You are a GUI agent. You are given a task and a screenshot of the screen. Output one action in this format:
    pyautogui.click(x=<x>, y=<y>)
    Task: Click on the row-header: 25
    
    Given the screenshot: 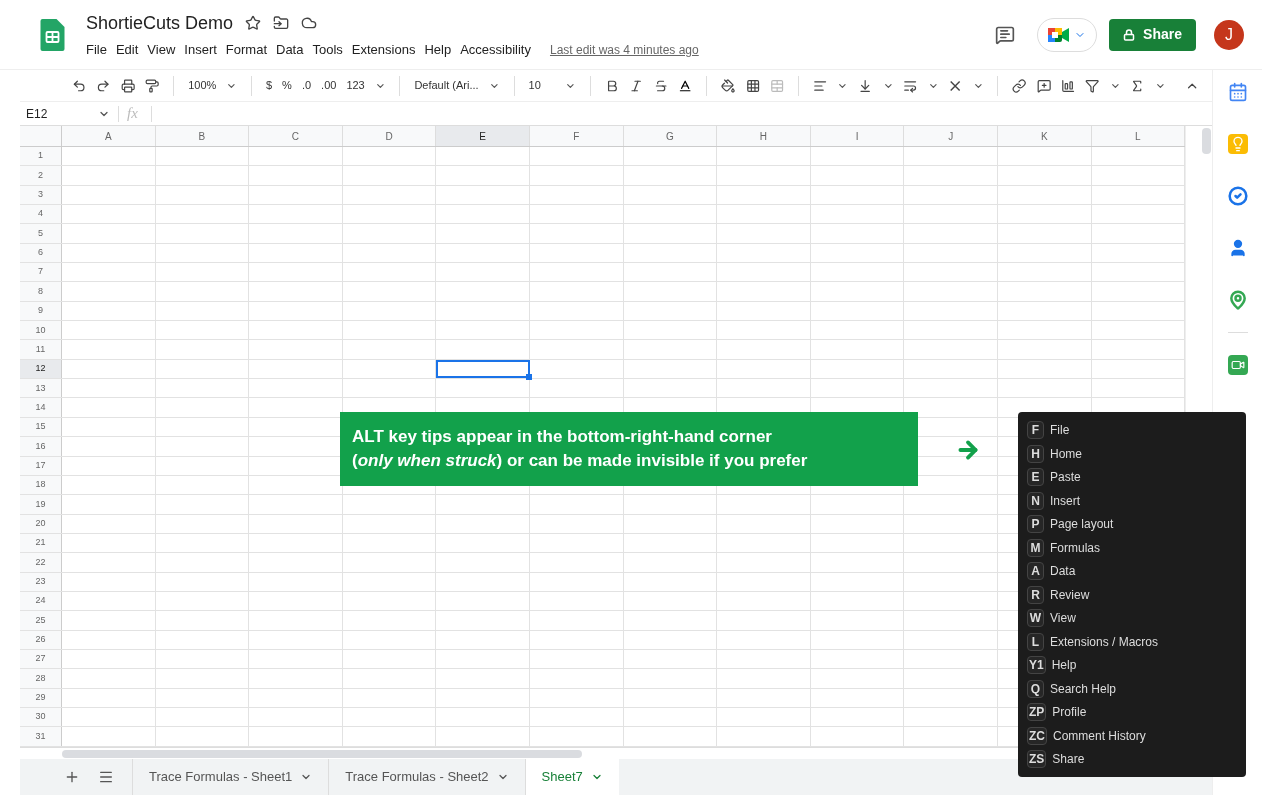 What is the action you would take?
    pyautogui.click(x=41, y=620)
    